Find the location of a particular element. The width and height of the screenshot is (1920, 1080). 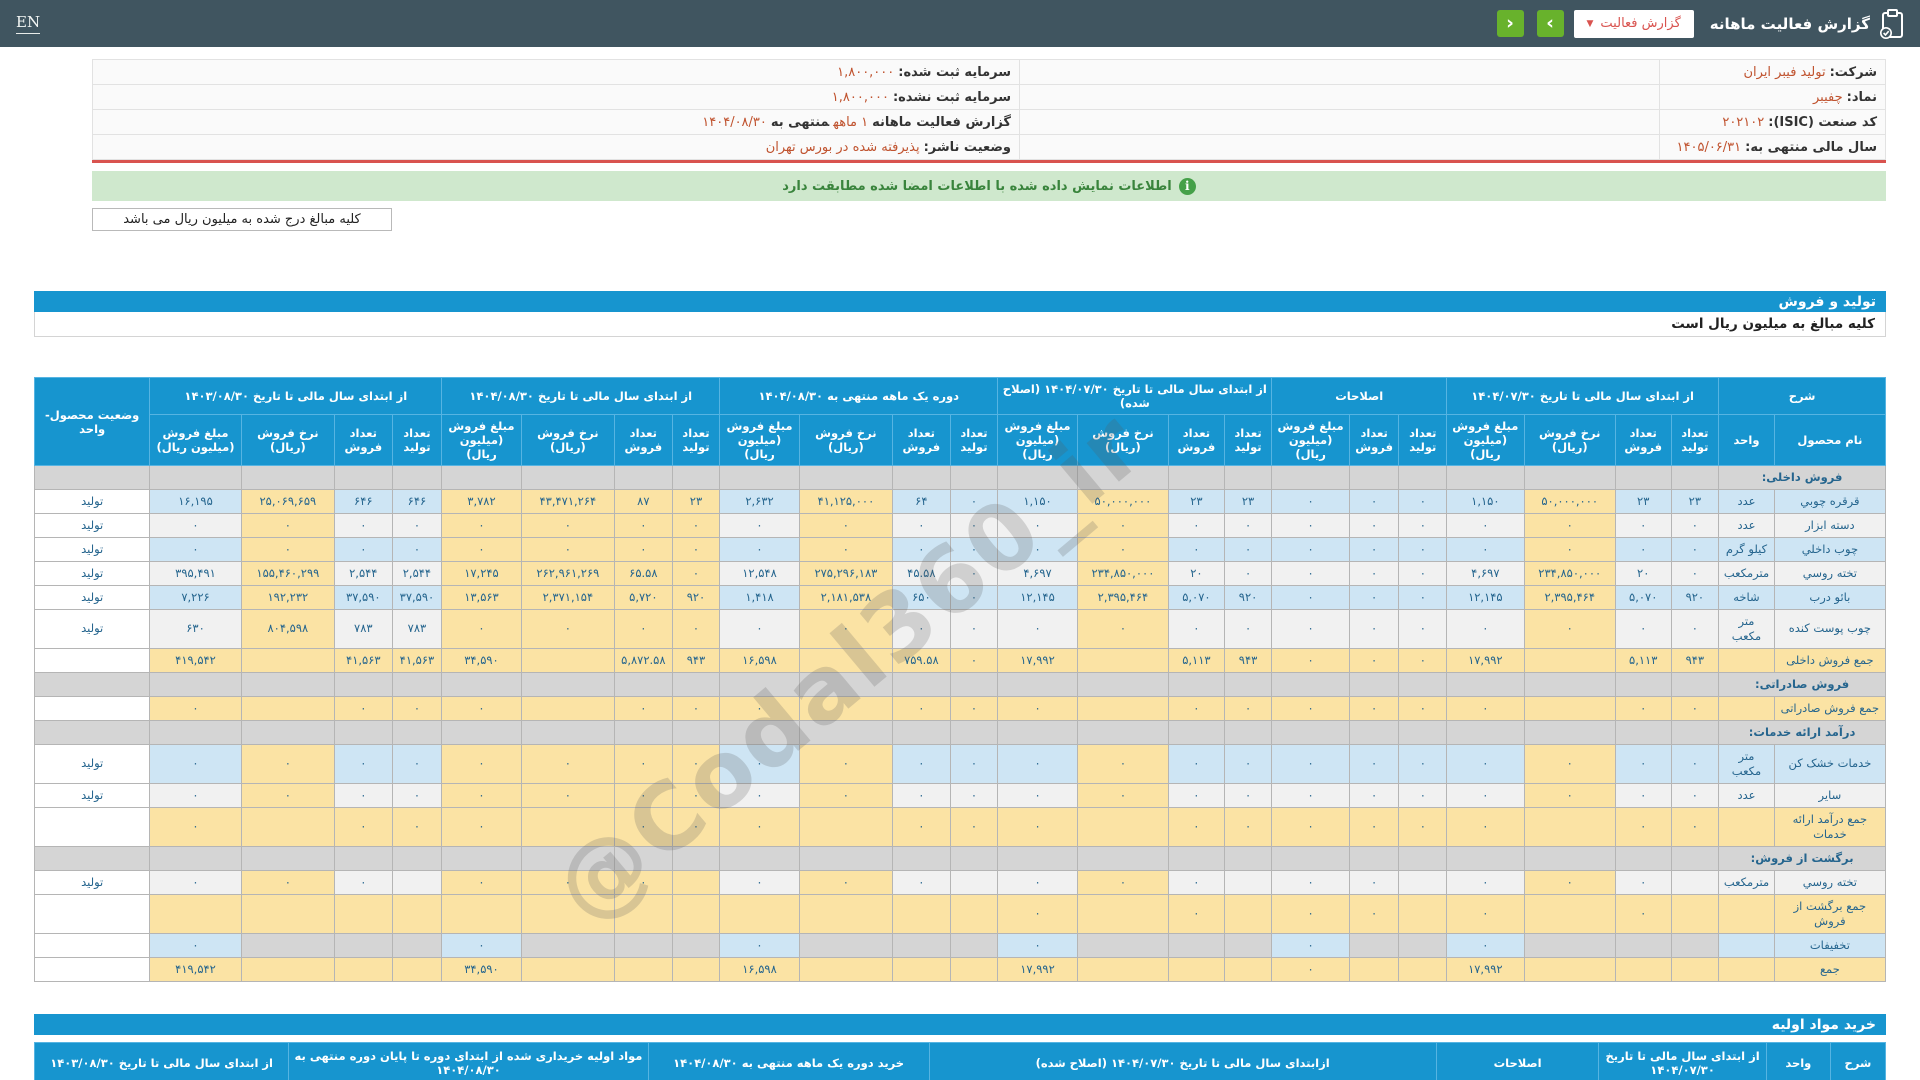

column-header: مبلغ فروش (میلیون ریال) is located at coordinates (1485, 440).